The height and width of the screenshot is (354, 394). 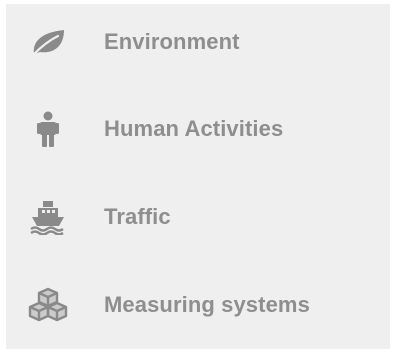 What do you see at coordinates (137, 216) in the screenshot?
I see `menu-item-label: Traffic` at bounding box center [137, 216].